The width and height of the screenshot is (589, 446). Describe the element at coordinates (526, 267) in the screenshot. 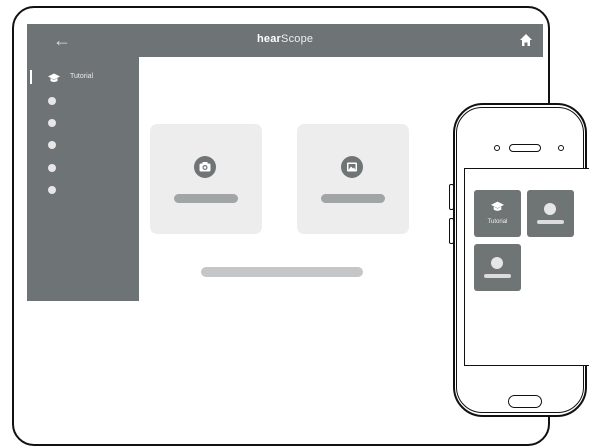

I see `phone-screen: Tutorial` at that location.